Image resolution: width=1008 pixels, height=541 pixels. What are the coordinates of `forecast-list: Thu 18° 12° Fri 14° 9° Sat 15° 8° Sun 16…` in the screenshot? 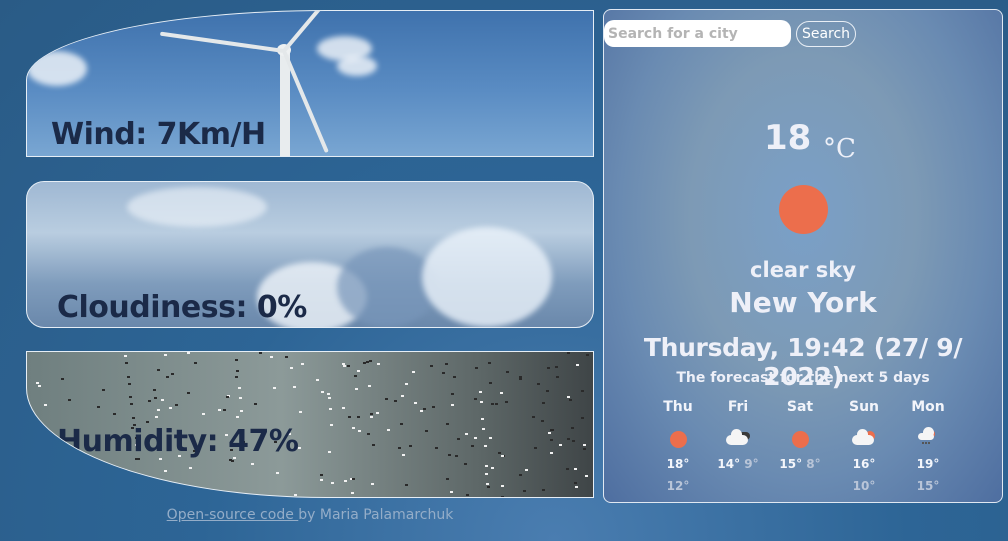 It's located at (811, 449).